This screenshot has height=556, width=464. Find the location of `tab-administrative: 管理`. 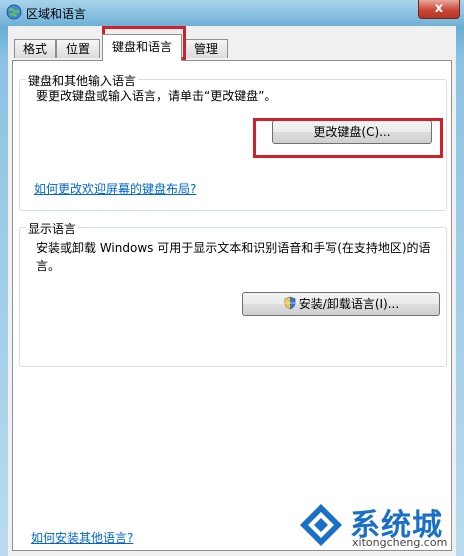

tab-administrative: 管理 is located at coordinates (206, 48).